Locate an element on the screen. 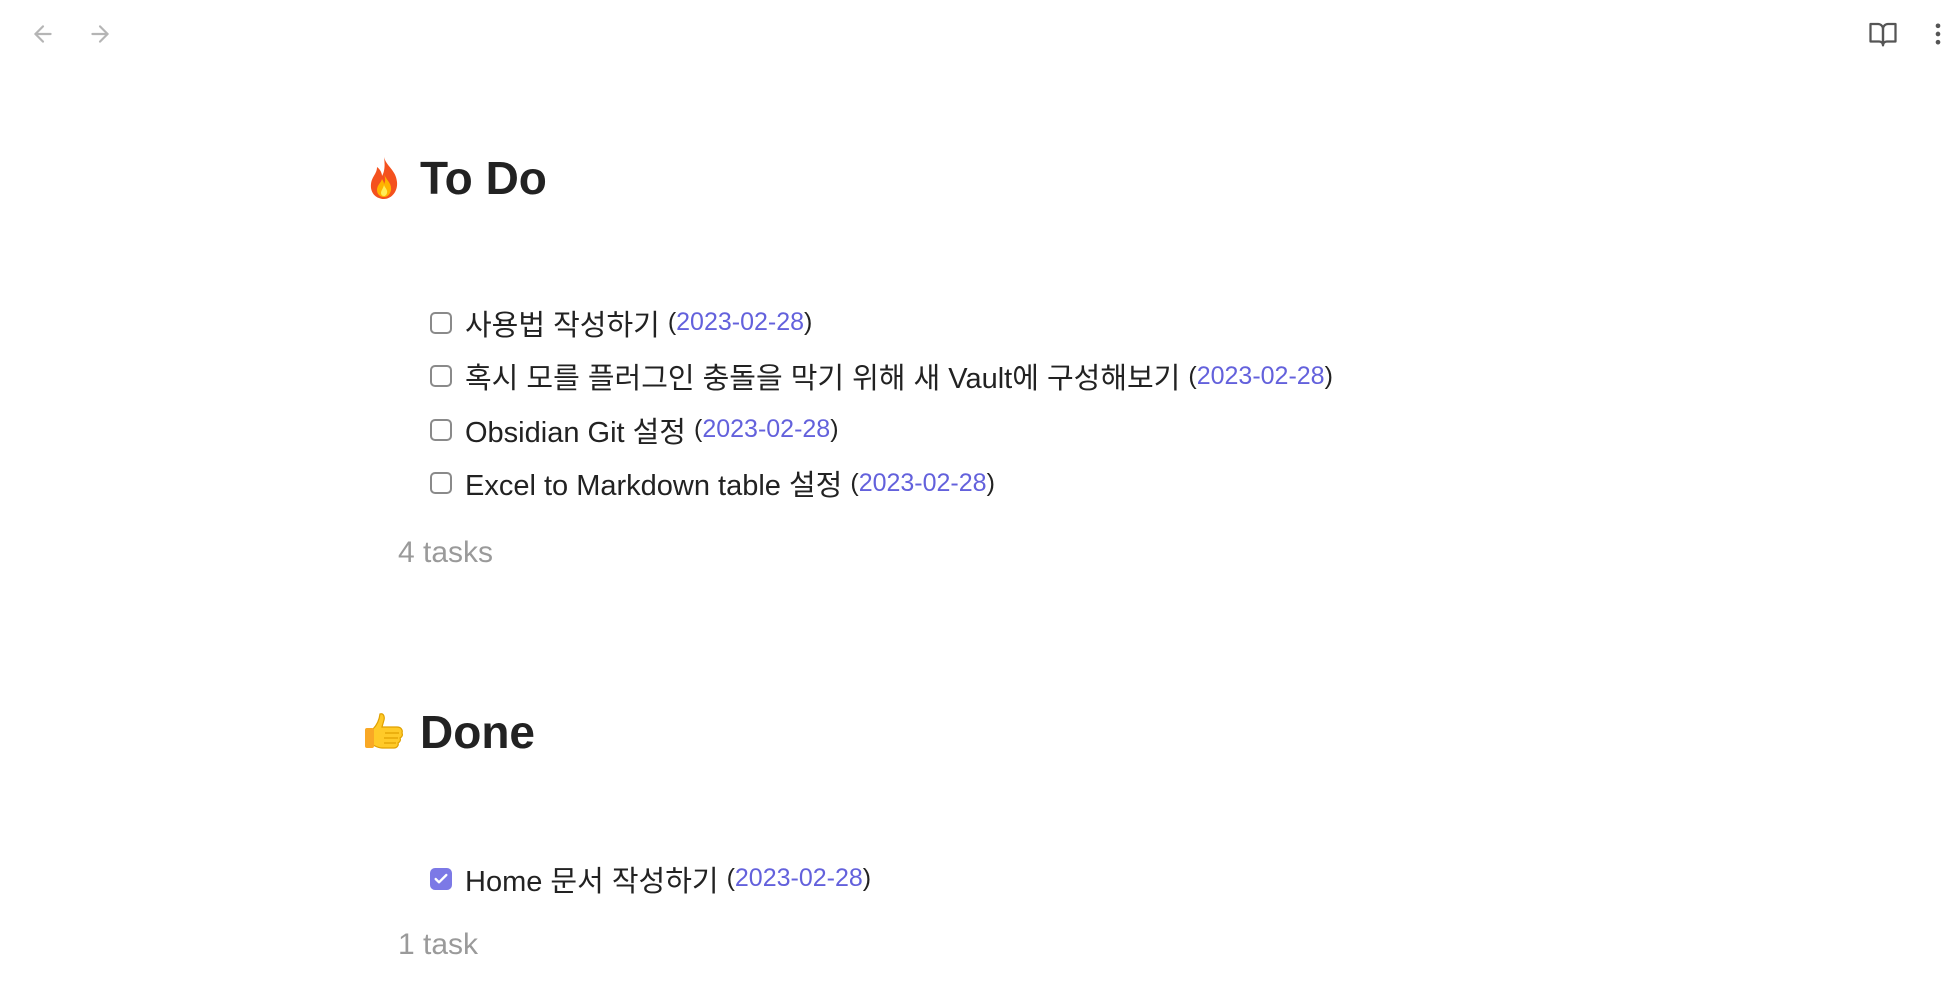  task-text: Obsidian Git 설정 is located at coordinates (575, 432).